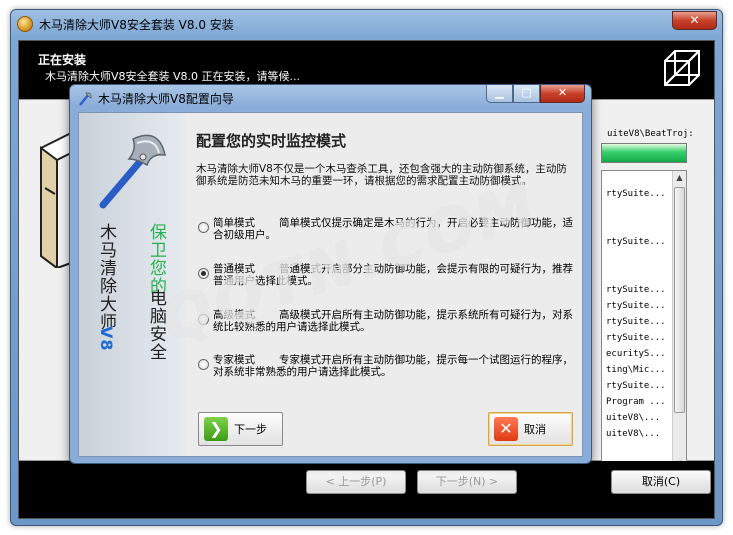 This screenshot has width=733, height=535. I want to click on wizard-cancel-button: ✕ 取消, so click(530, 429).